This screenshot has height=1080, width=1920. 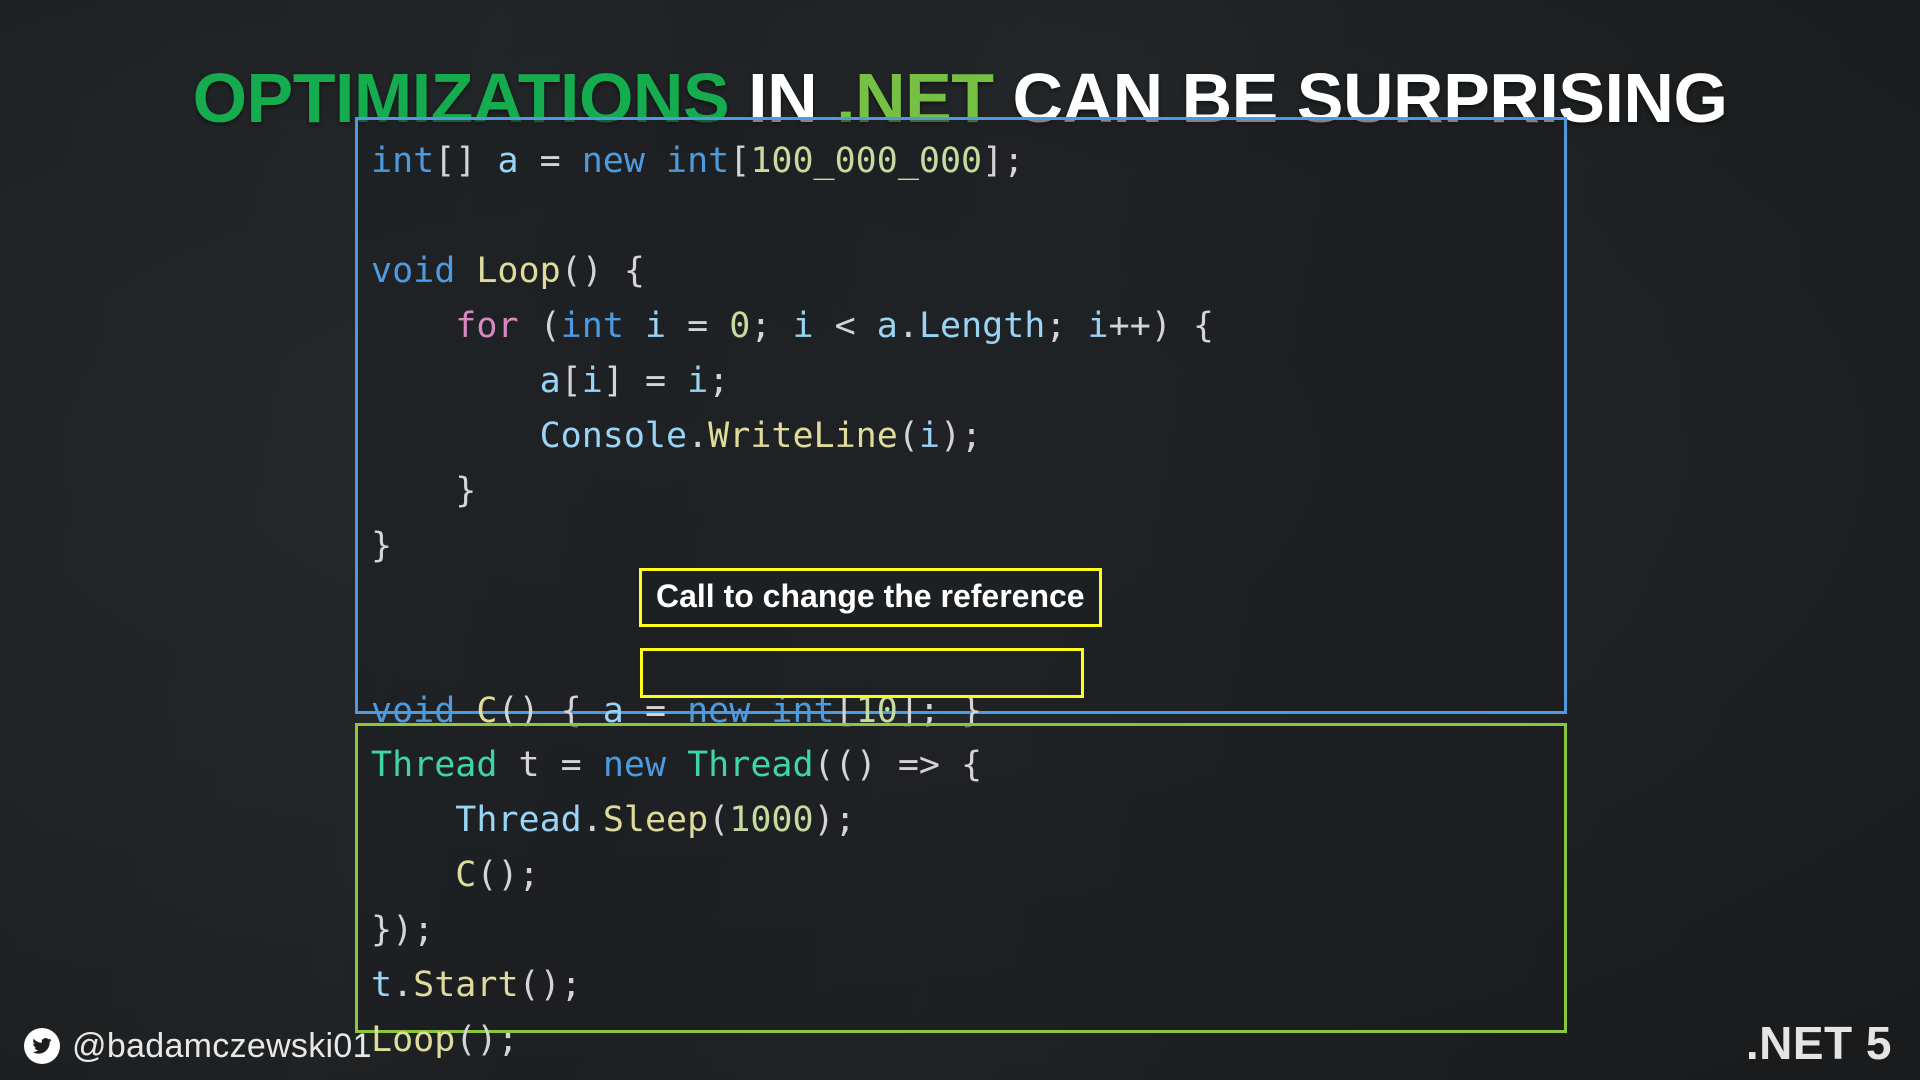 What do you see at coordinates (1818, 1043) in the screenshot?
I see `dotnet-version-label: .NET 5` at bounding box center [1818, 1043].